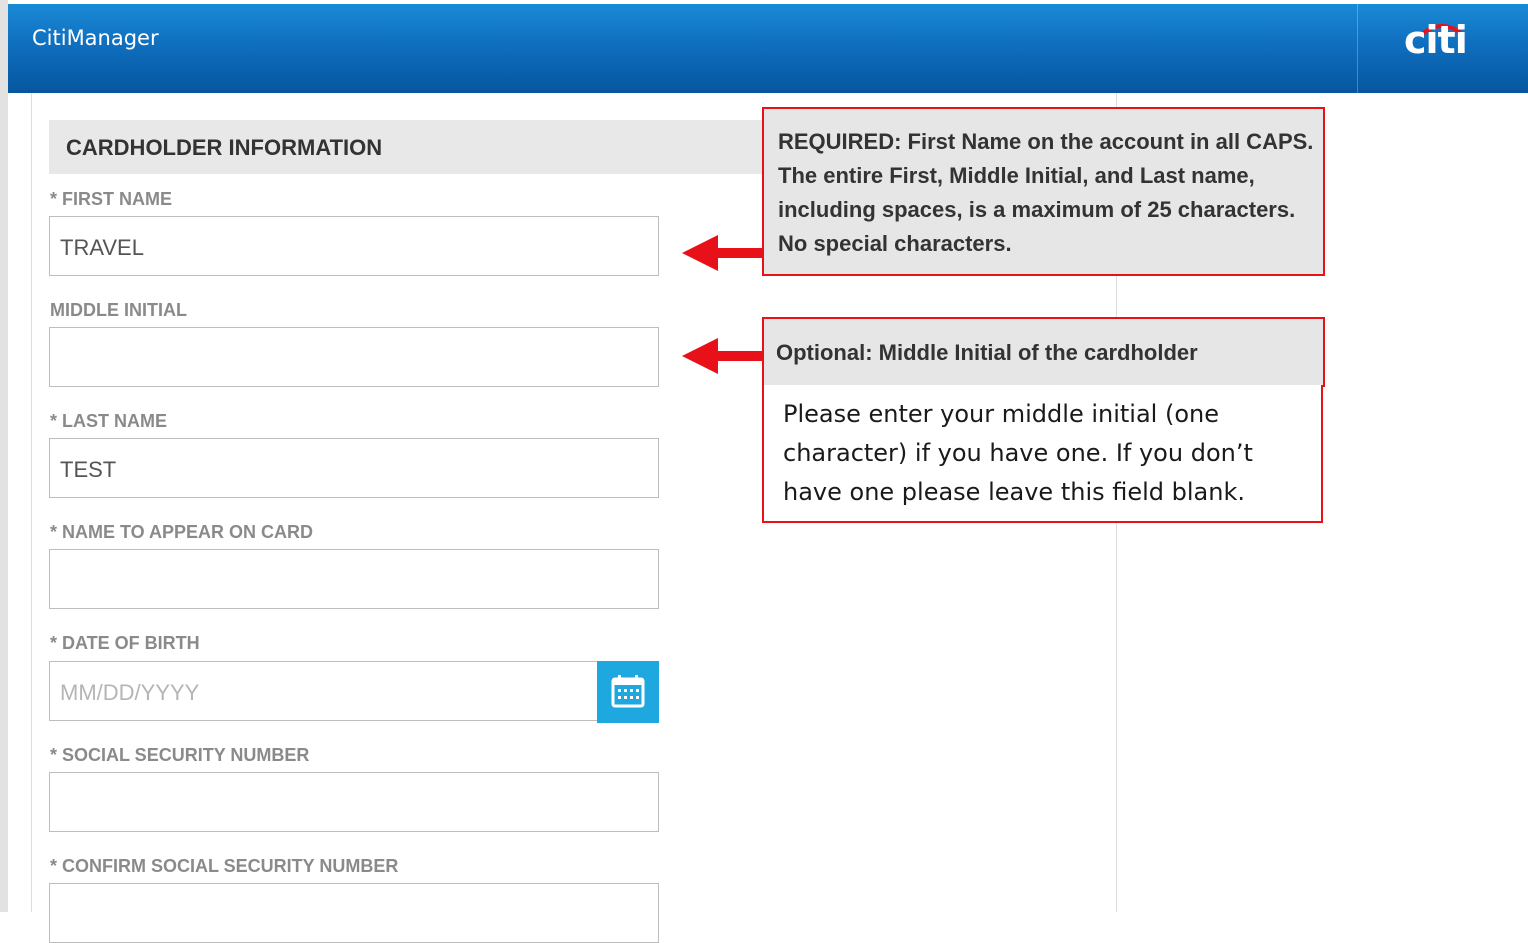  I want to click on app-title: CitiManager, so click(95, 38).